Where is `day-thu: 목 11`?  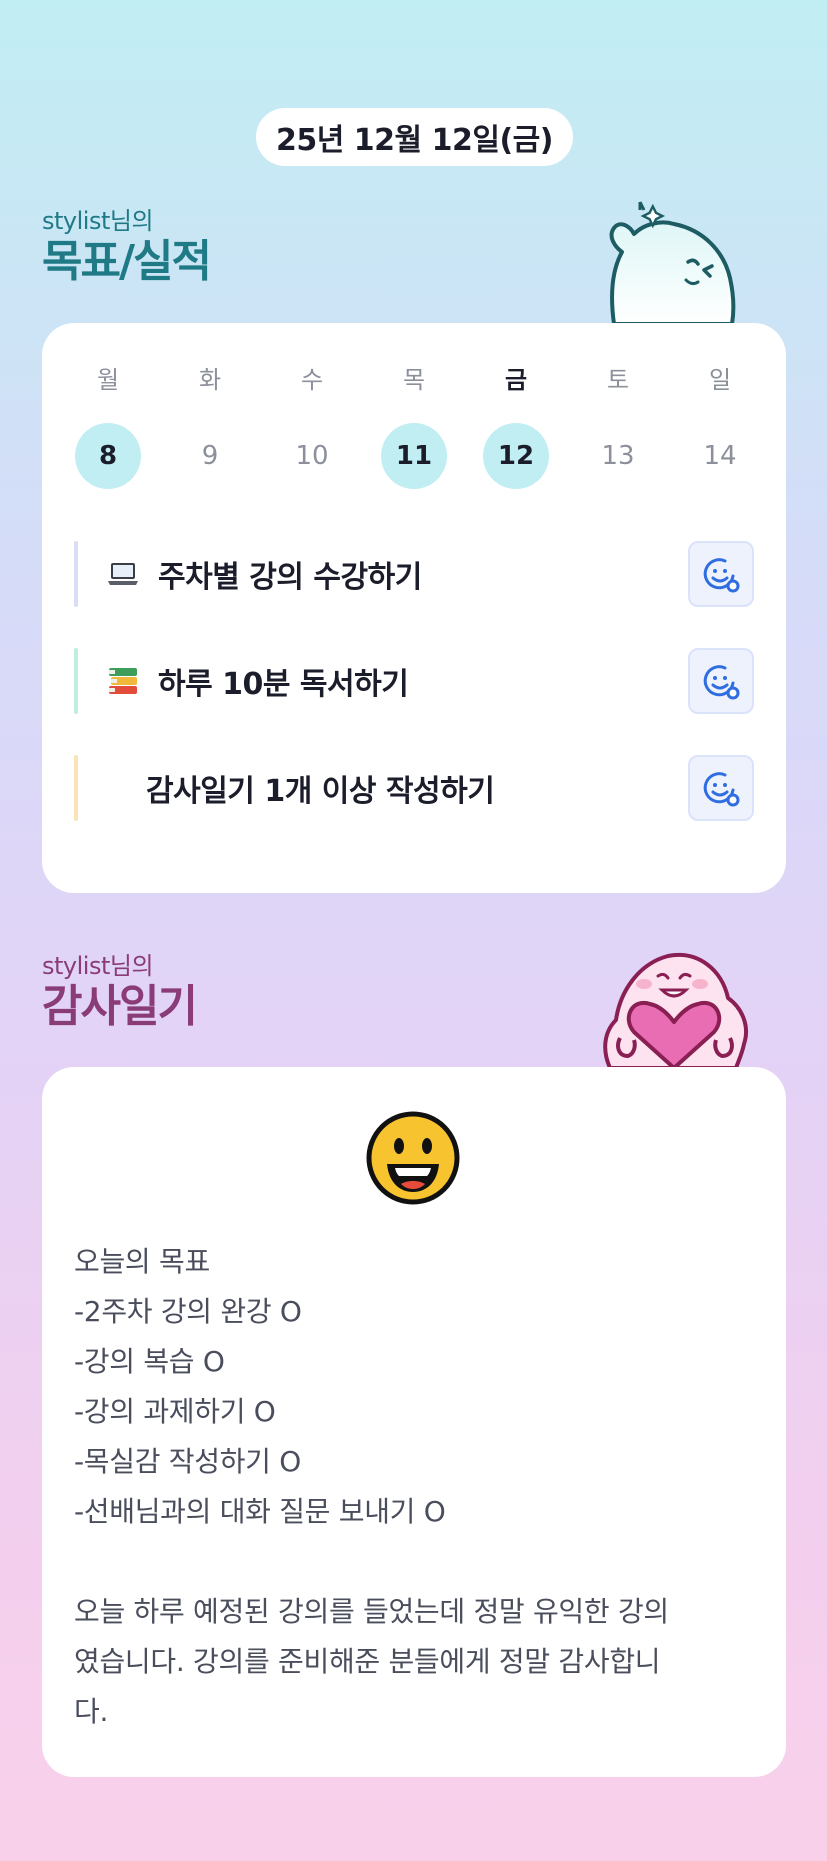
day-thu: 목 11 is located at coordinates (414, 427).